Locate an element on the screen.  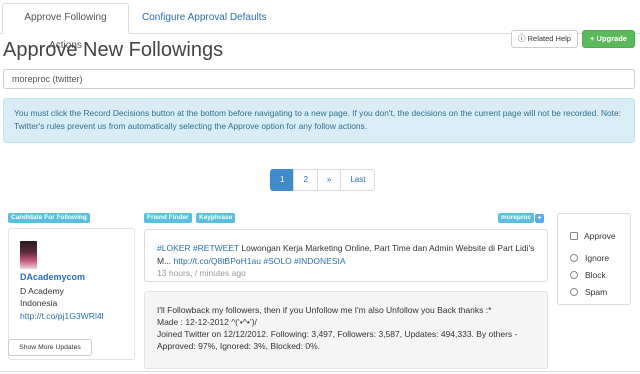
block-radio is located at coordinates (574, 275).